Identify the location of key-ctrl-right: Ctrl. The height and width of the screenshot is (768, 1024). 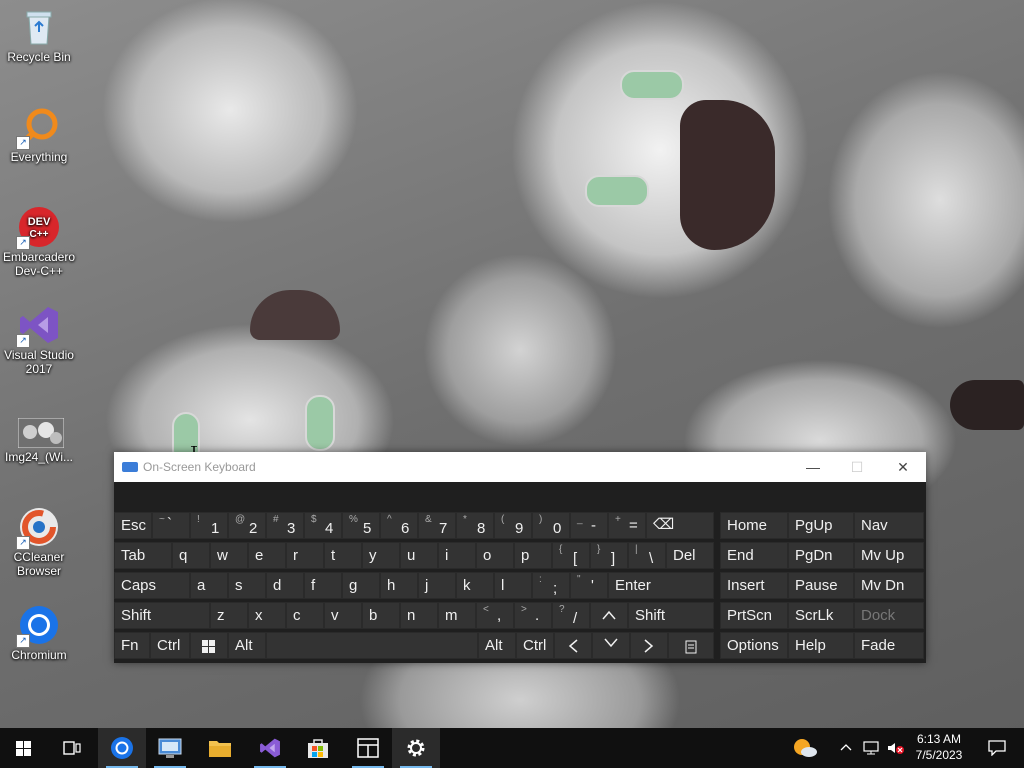
(535, 645).